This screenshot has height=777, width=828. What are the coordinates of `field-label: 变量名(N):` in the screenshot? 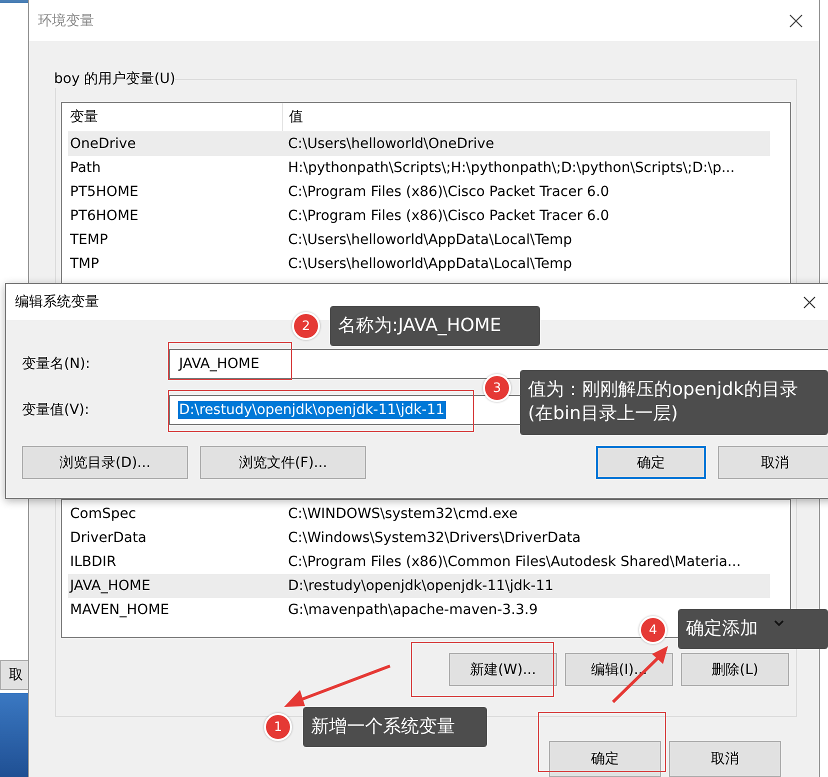 It's located at (57, 364).